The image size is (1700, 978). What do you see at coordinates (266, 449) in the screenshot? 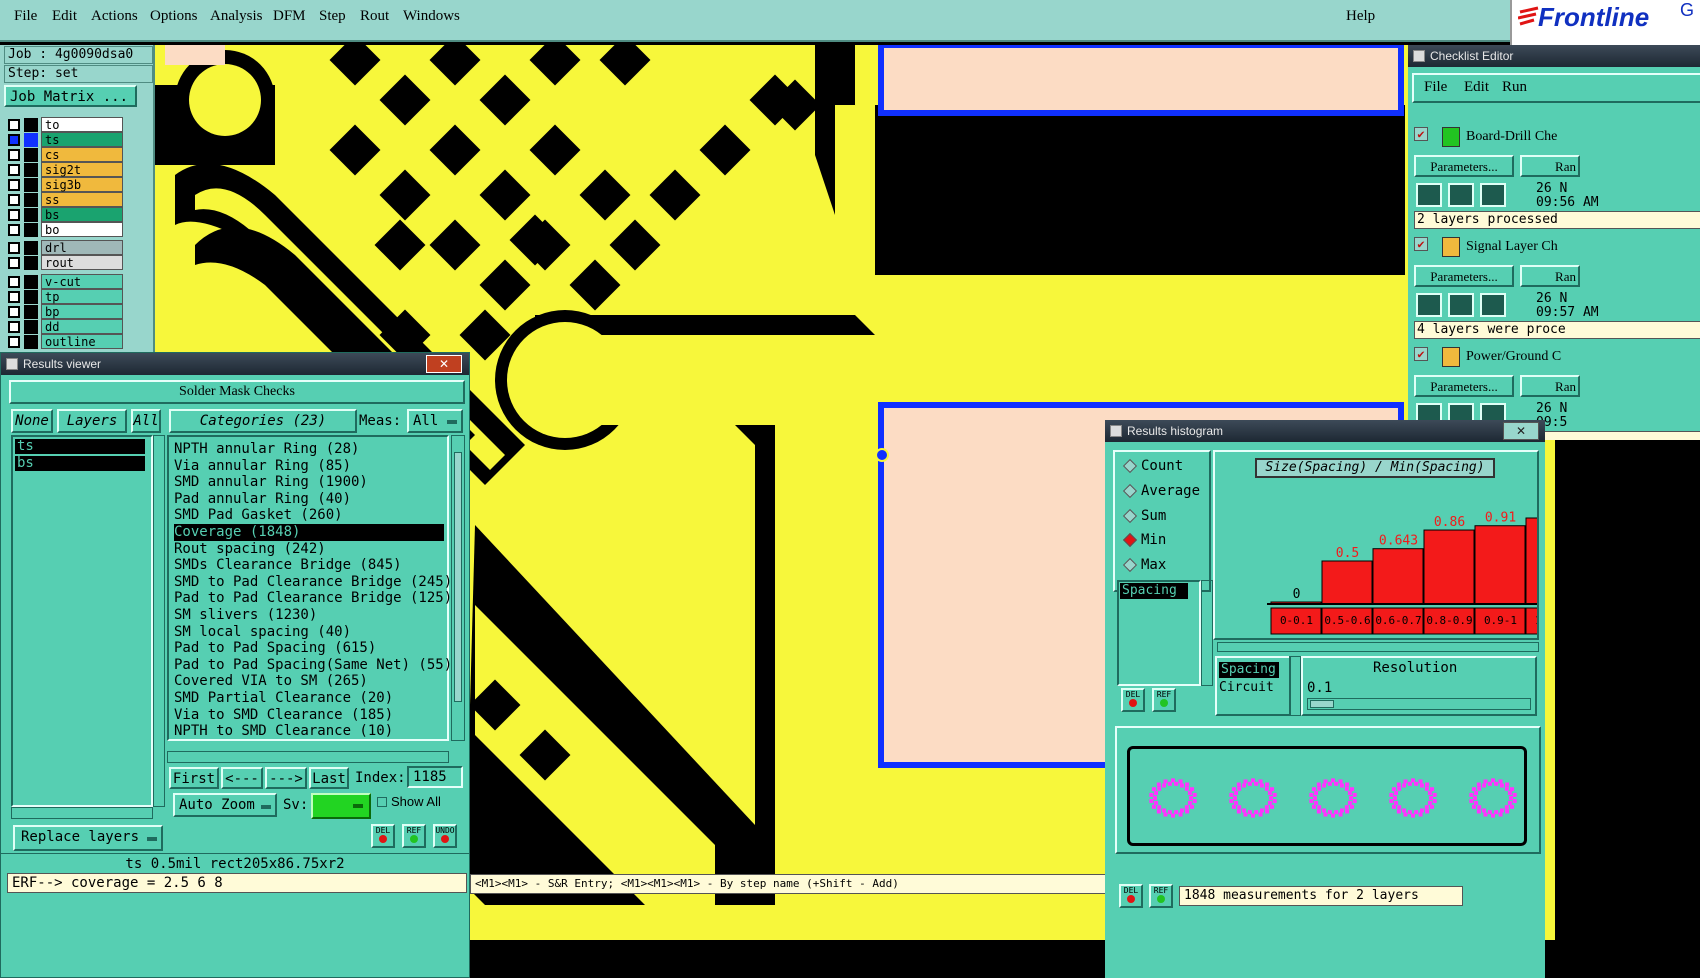
I see `category-item: NPTH annular Ring (28)` at bounding box center [266, 449].